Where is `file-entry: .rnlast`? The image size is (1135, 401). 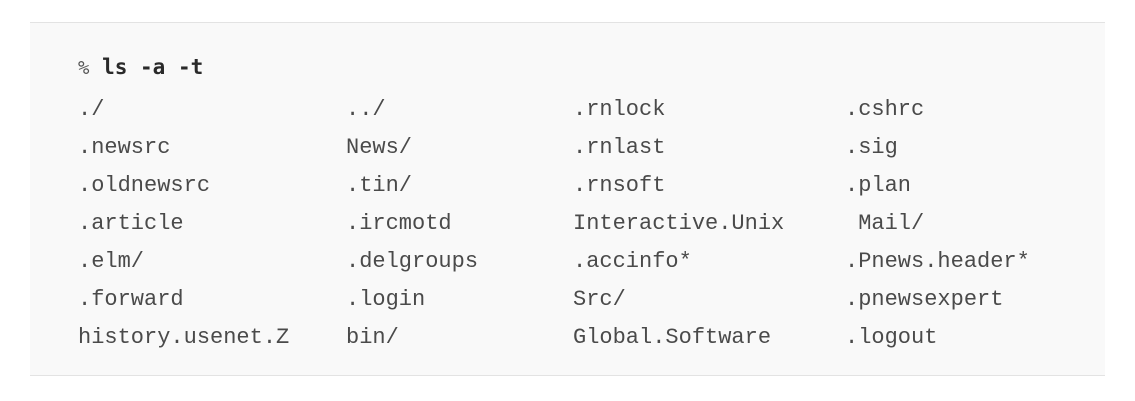 file-entry: .rnlast is located at coordinates (619, 147).